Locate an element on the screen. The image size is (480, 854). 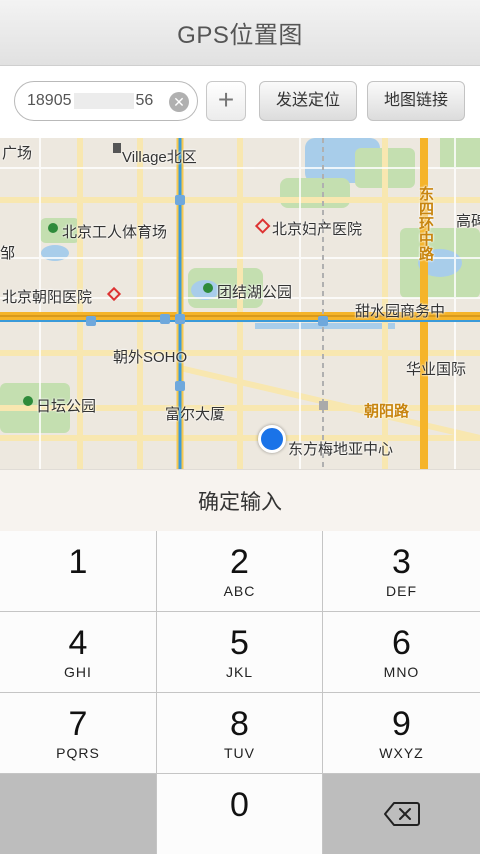
confirm-input-button: 确定输入 is located at coordinates (240, 500).